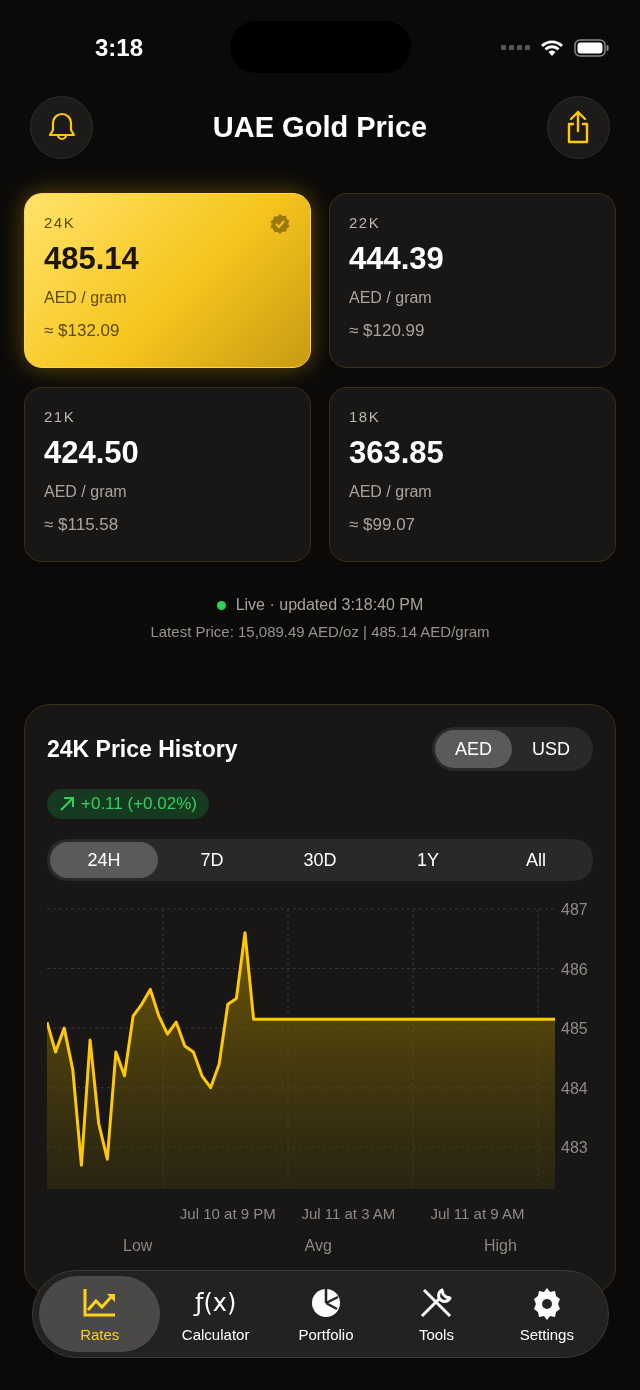  What do you see at coordinates (574, 969) in the screenshot?
I see `y-tick-label: 486` at bounding box center [574, 969].